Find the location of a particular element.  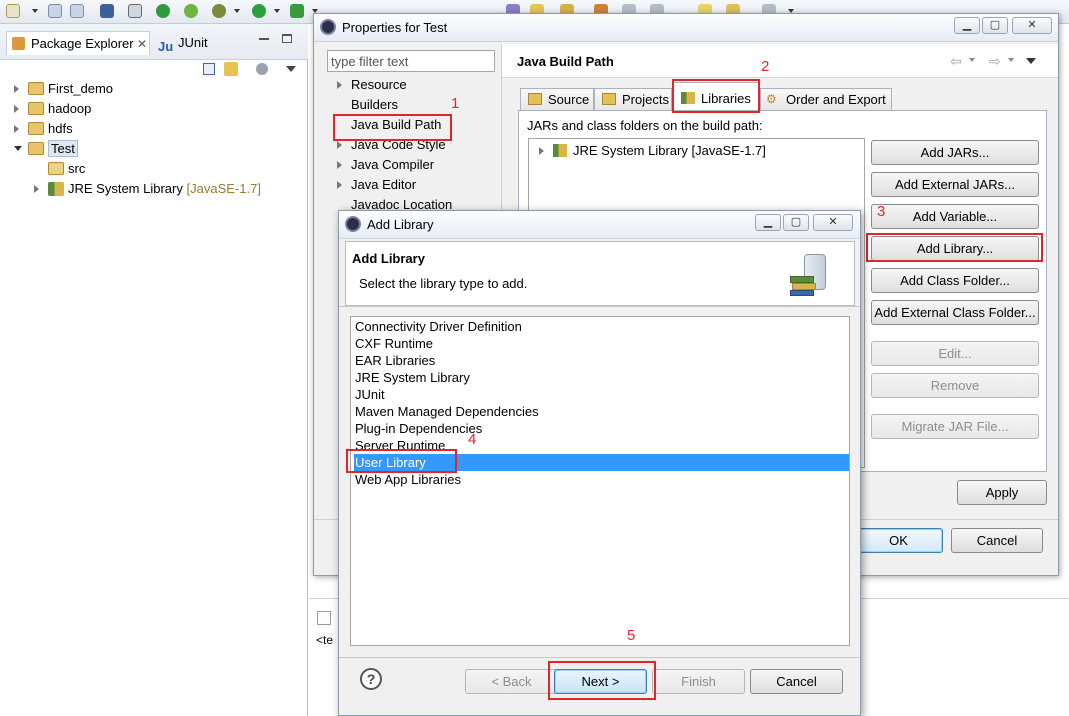

minimize-icon is located at coordinates (264, 39).